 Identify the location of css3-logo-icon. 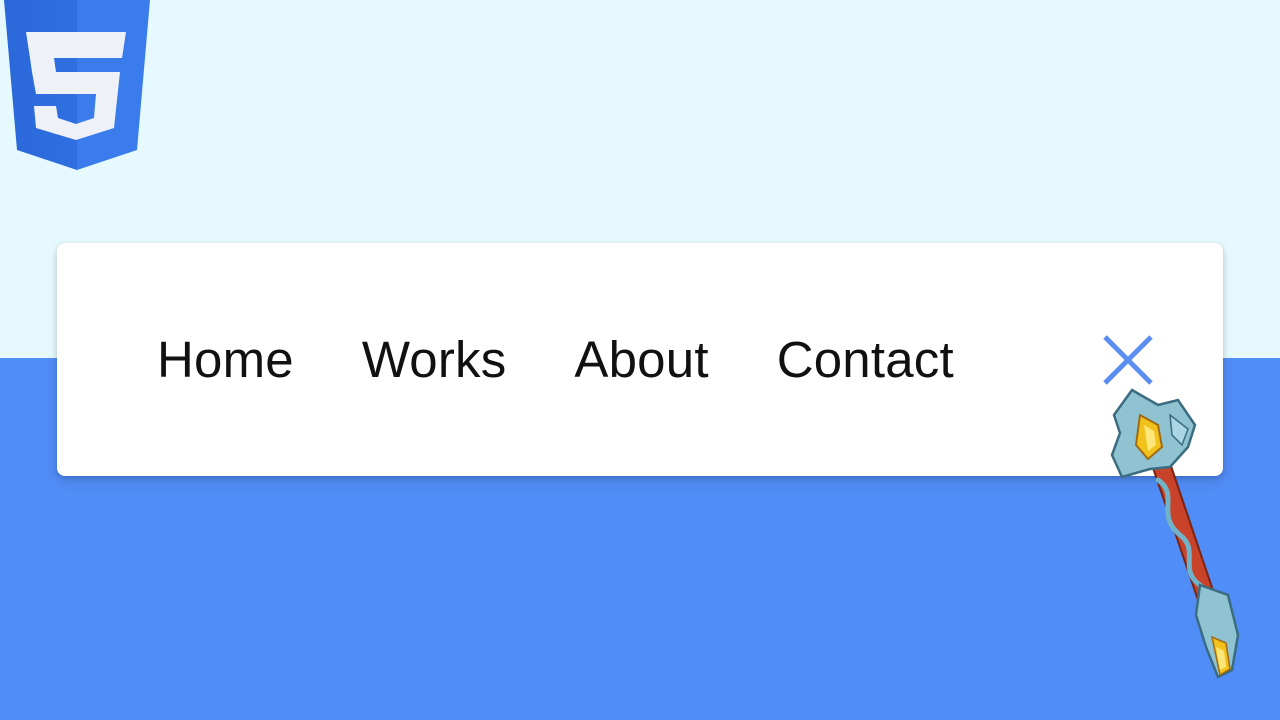
(77, 85).